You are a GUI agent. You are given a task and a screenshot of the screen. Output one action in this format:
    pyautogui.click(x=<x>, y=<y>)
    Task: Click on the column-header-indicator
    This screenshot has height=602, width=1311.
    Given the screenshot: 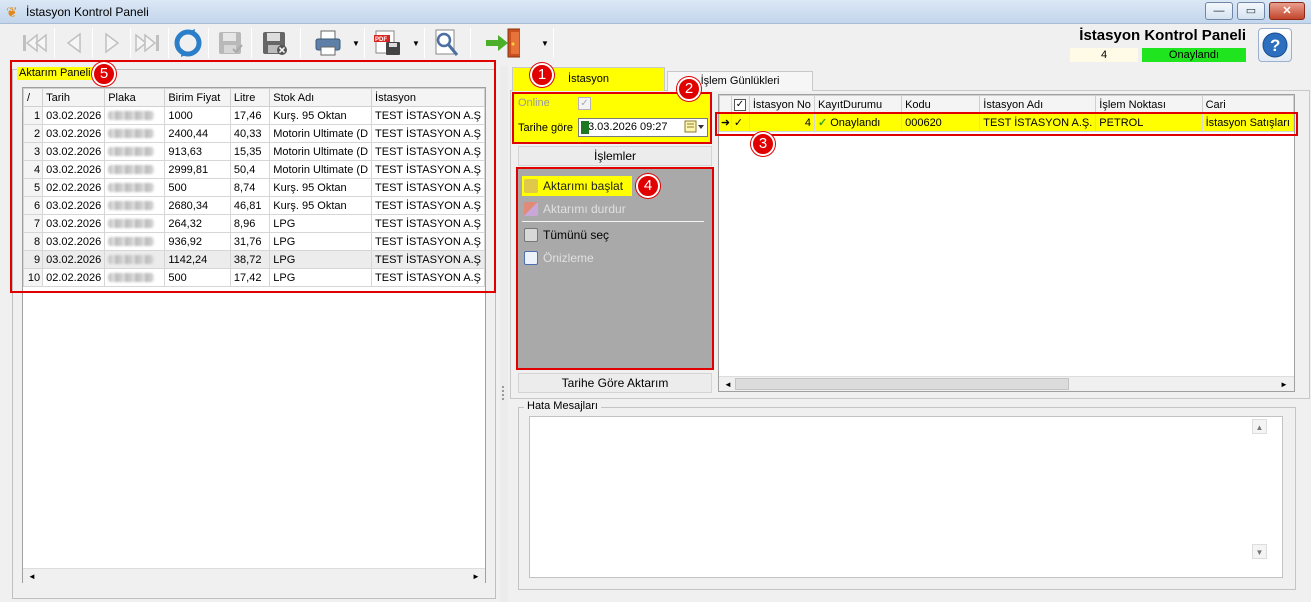 What is the action you would take?
    pyautogui.click(x=725, y=104)
    